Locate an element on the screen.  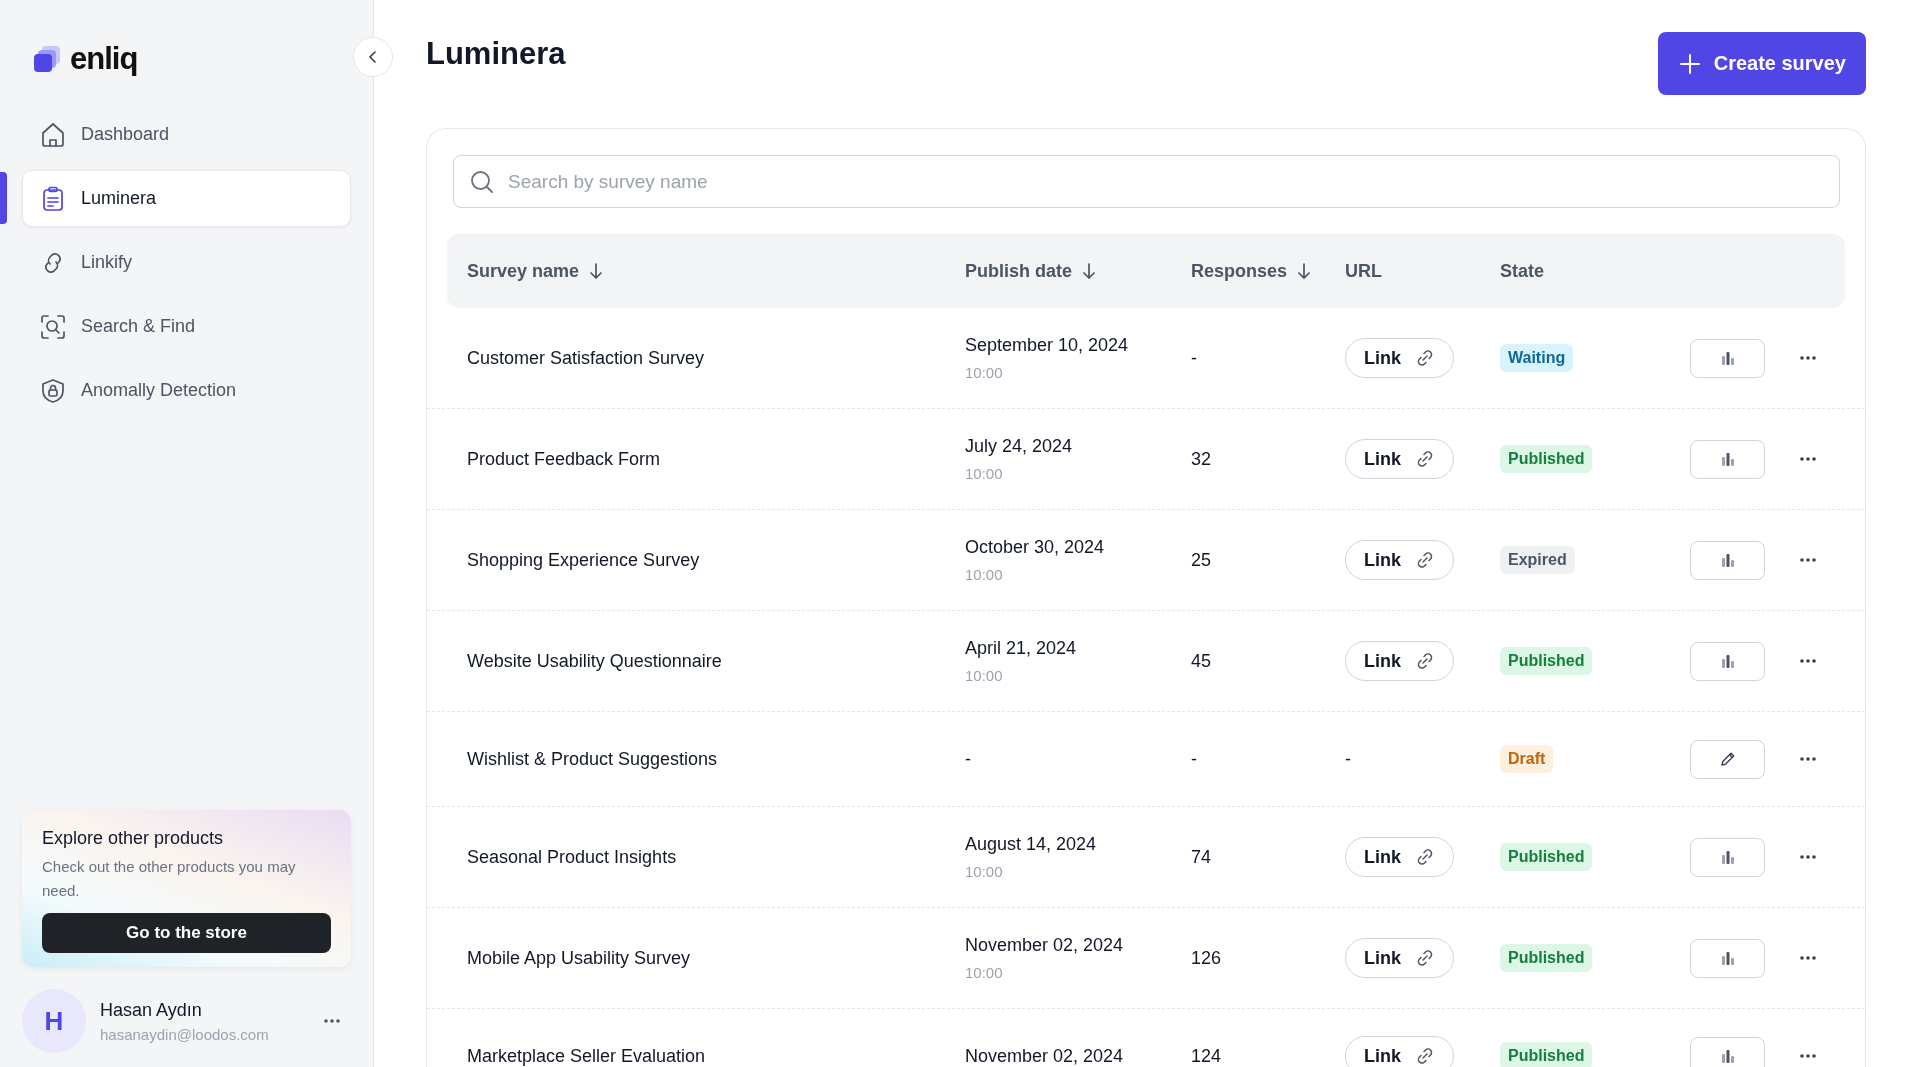
scan-search-icon is located at coordinates (53, 326).